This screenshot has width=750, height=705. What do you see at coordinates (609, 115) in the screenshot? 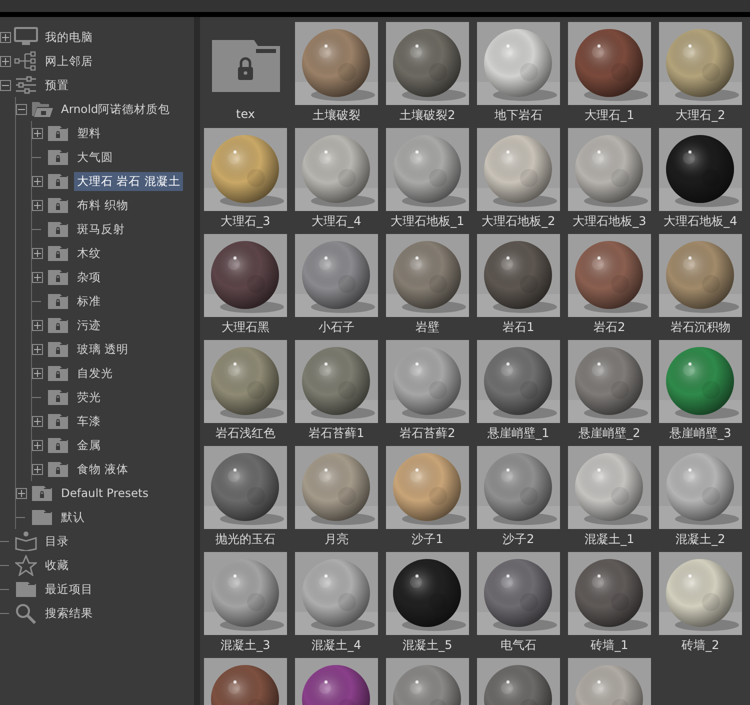
I see `material-label: 大理石_1` at bounding box center [609, 115].